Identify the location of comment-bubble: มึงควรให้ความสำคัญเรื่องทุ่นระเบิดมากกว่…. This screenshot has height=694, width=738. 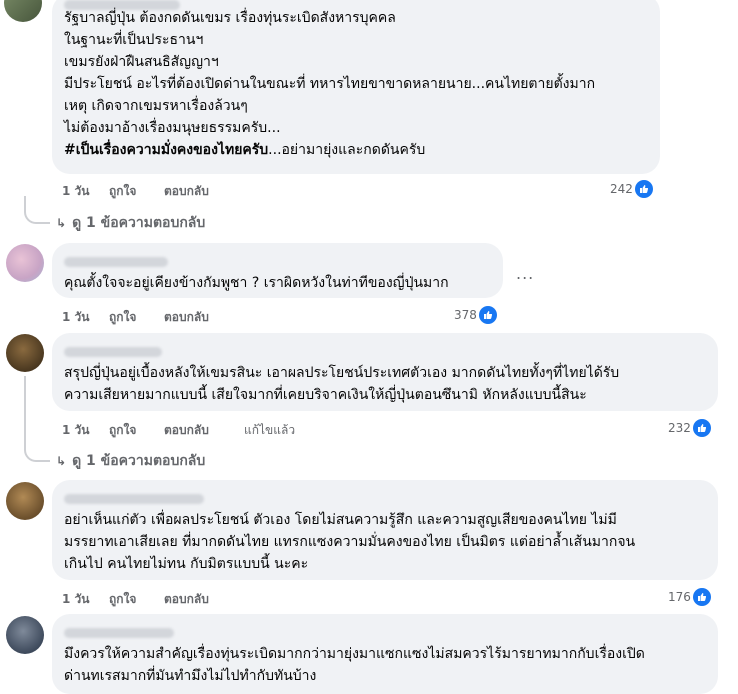
(385, 654).